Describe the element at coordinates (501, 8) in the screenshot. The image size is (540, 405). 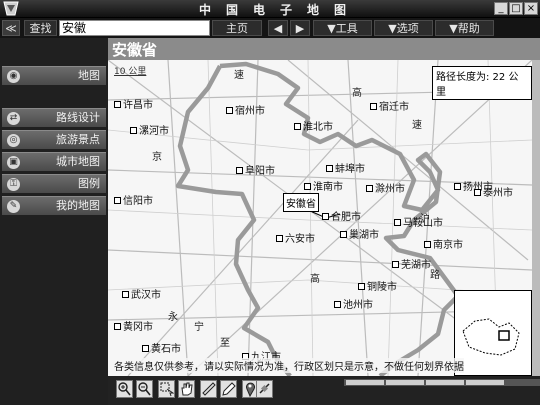
I see `minimize-button: _` at that location.